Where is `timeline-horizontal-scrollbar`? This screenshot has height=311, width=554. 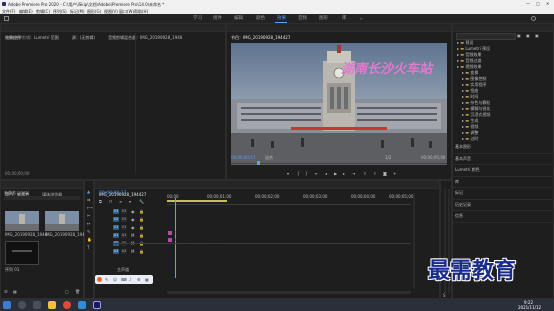
timeline-horizontal-scrollbar is located at coordinates (289, 292).